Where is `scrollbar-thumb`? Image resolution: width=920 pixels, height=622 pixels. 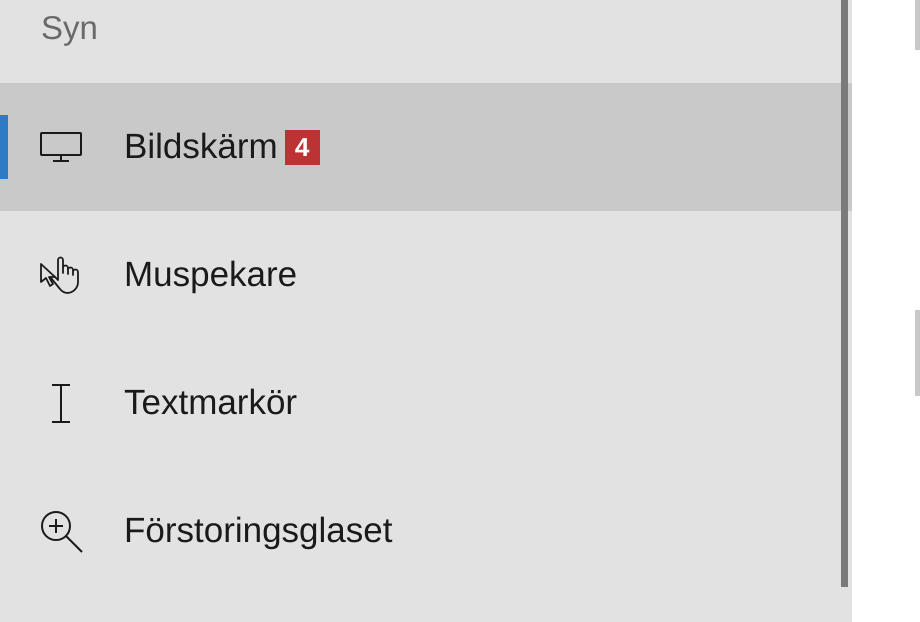 scrollbar-thumb is located at coordinates (844, 293).